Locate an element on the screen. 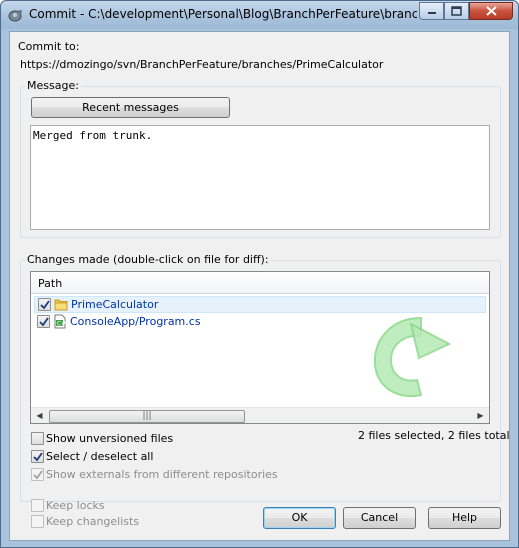  keep-locks-checkbox is located at coordinates (37, 505).